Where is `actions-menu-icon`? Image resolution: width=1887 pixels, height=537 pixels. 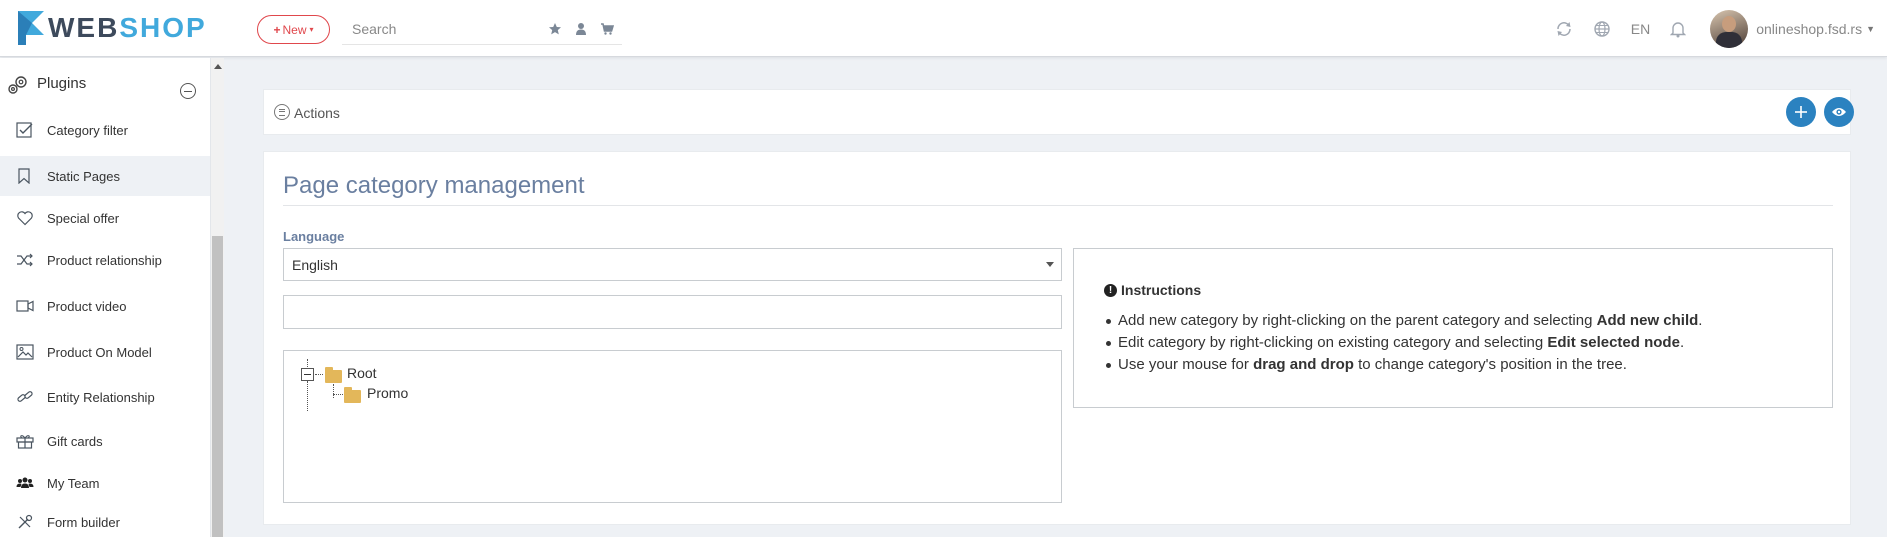
actions-menu-icon is located at coordinates (282, 112).